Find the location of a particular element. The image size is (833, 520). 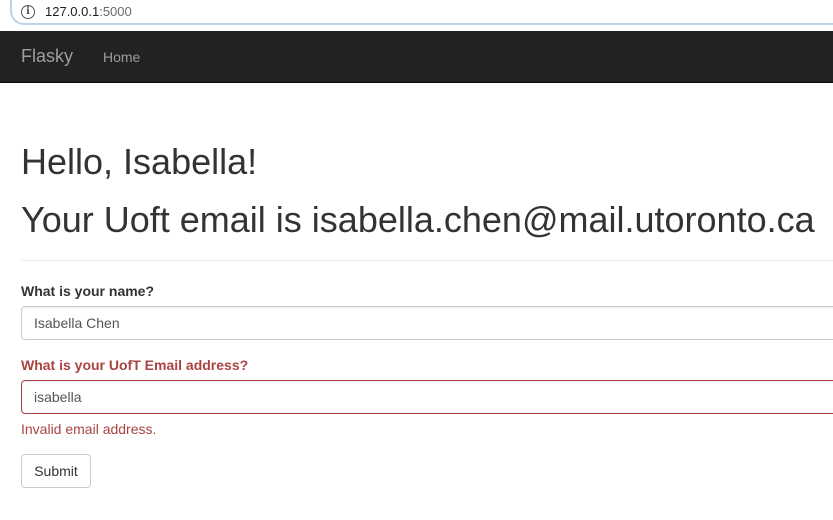

navbar: Flasky Home is located at coordinates (416, 57).